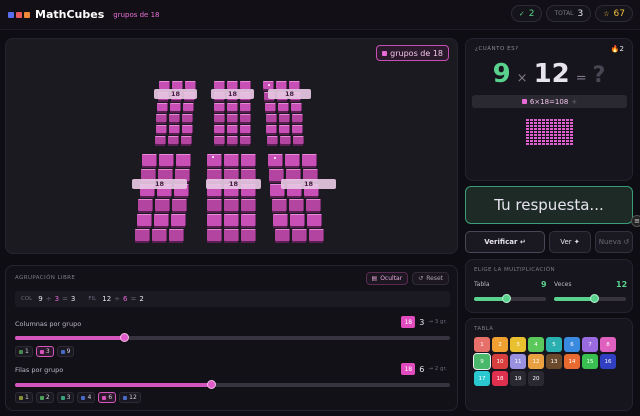 The width and height of the screenshot is (640, 416). Describe the element at coordinates (524, 101) in the screenshot. I see `square-icon` at that location.